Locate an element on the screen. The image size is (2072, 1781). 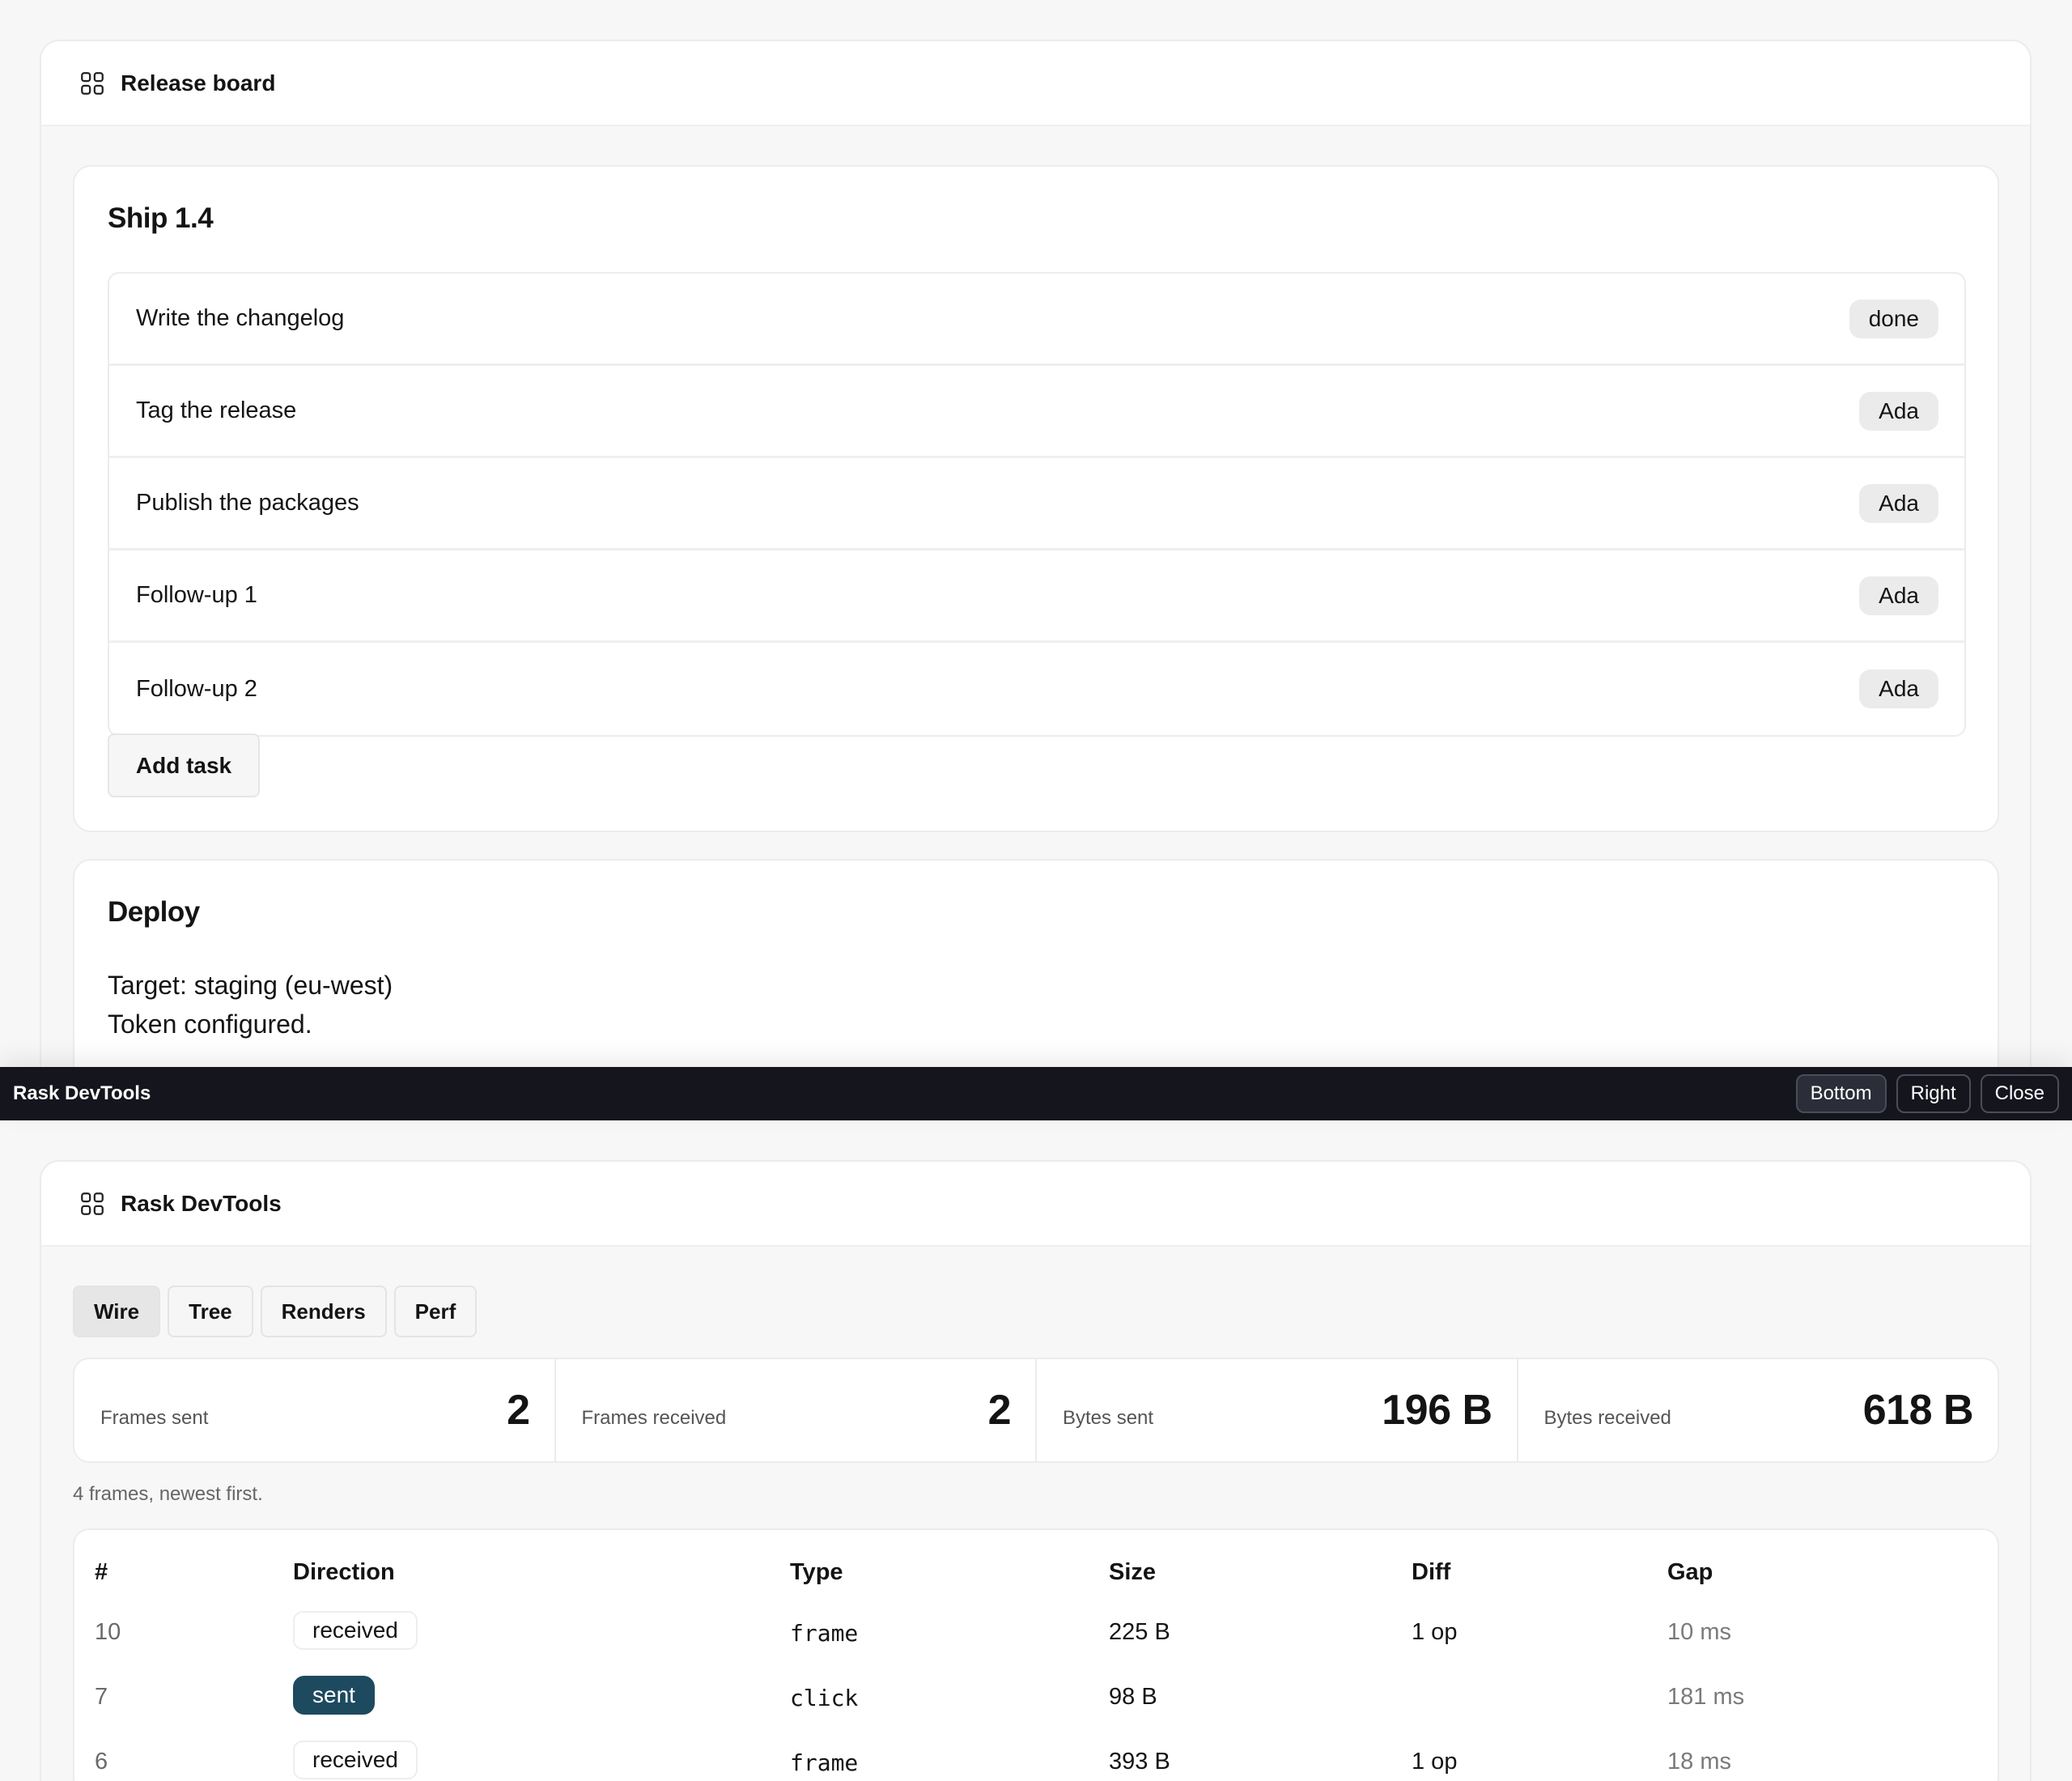
direction-cell: sent is located at coordinates (334, 1695).